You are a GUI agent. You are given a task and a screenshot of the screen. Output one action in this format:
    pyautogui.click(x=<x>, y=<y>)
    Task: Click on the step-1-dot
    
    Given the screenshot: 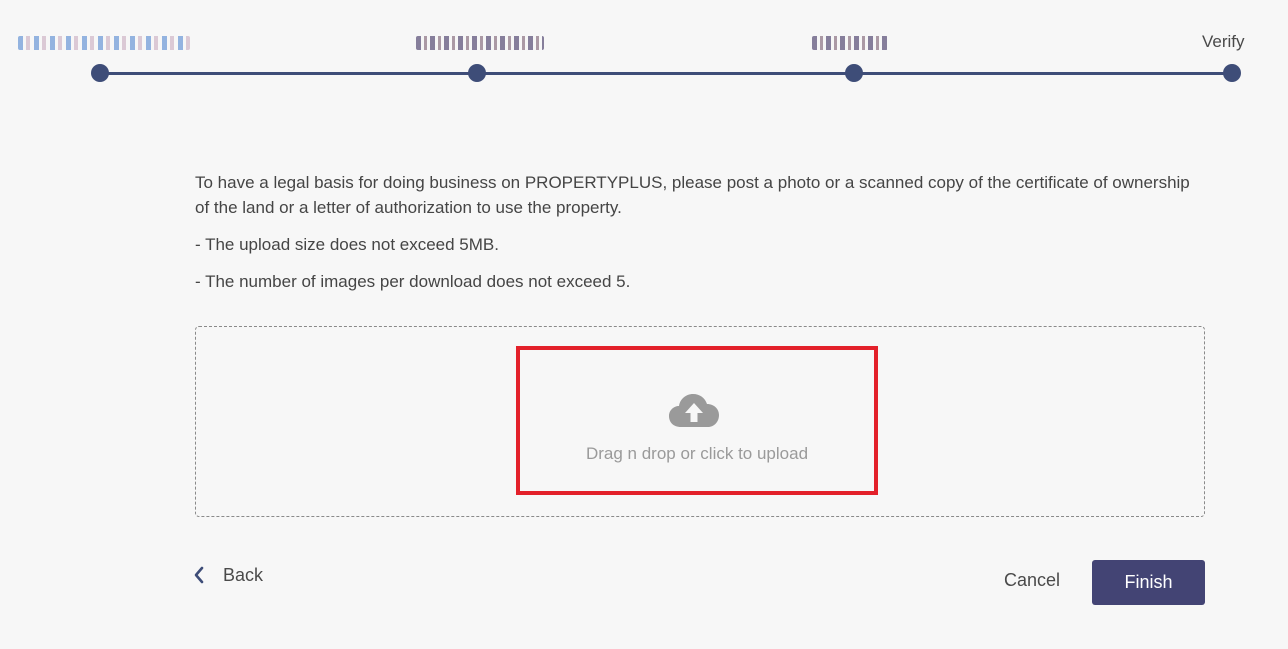 What is the action you would take?
    pyautogui.click(x=100, y=73)
    